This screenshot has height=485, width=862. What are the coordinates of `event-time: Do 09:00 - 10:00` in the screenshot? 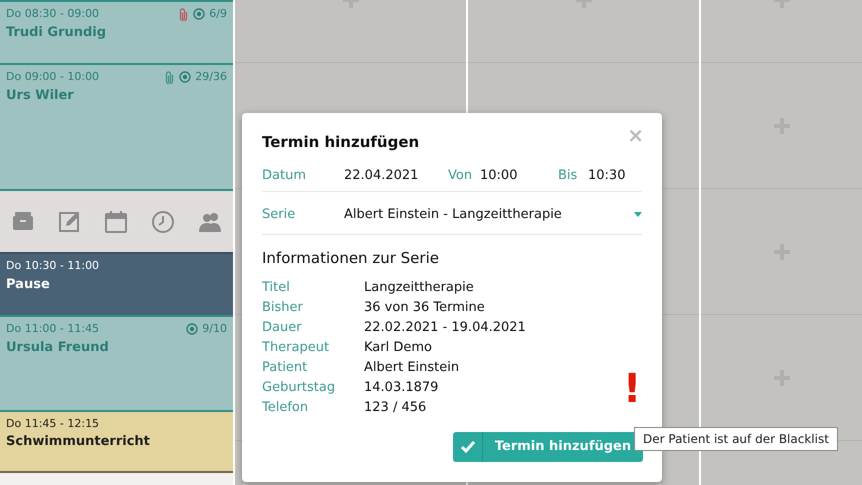 It's located at (53, 77).